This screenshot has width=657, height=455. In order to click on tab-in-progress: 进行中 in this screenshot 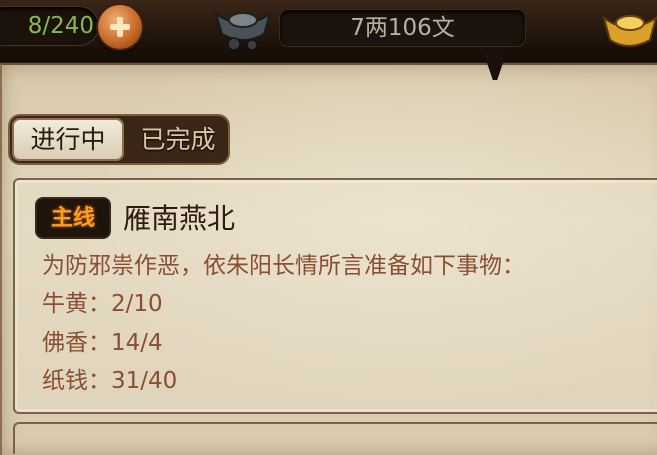, I will do `click(68, 139)`.